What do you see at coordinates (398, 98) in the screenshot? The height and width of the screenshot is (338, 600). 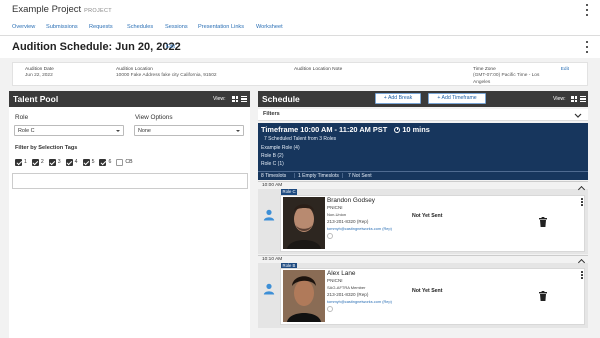 I see `add-break-button: + Add Break` at bounding box center [398, 98].